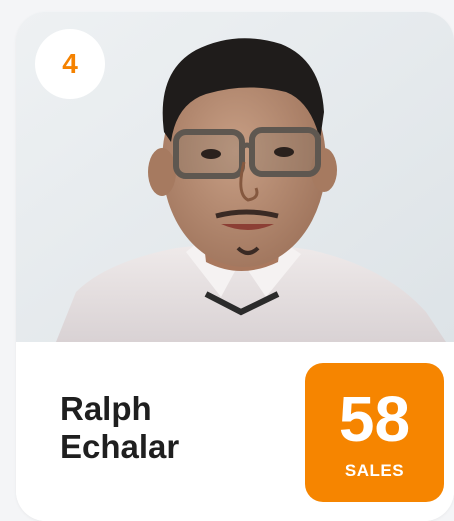  I want to click on sales-label: SALES, so click(374, 470).